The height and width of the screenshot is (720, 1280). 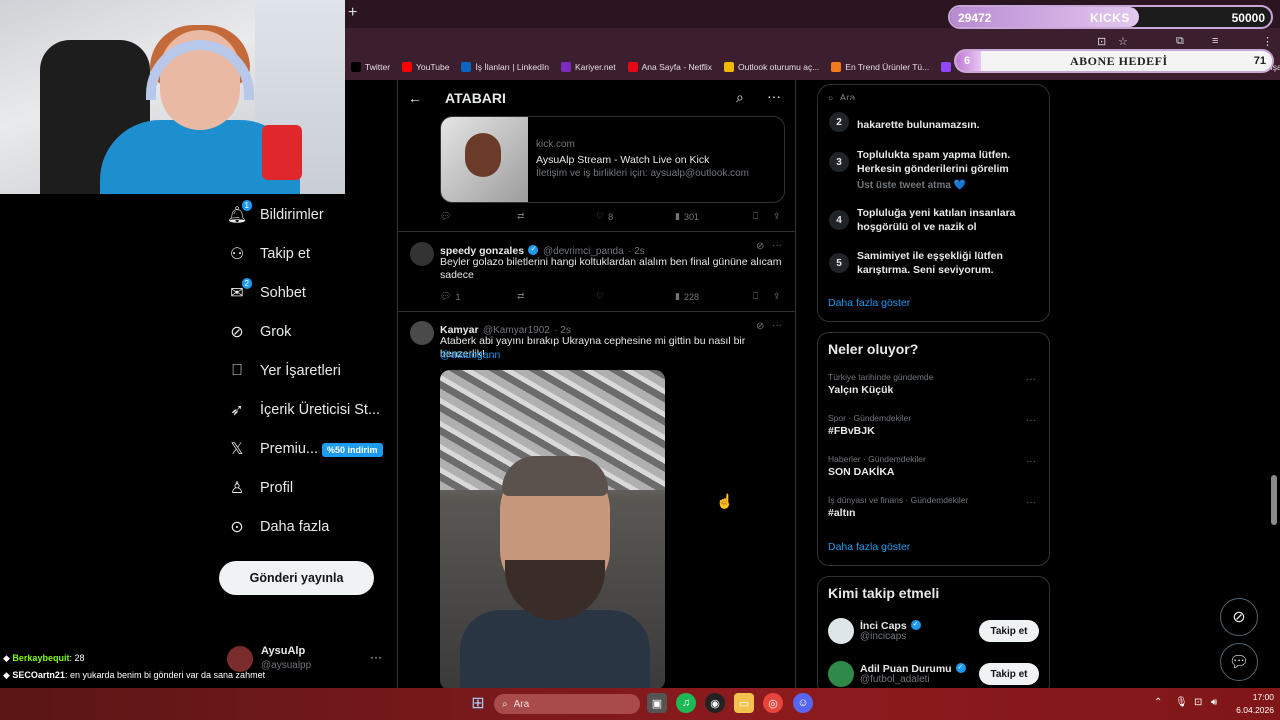 What do you see at coordinates (851, 431) in the screenshot?
I see `trend-name: #FBvBJK` at bounding box center [851, 431].